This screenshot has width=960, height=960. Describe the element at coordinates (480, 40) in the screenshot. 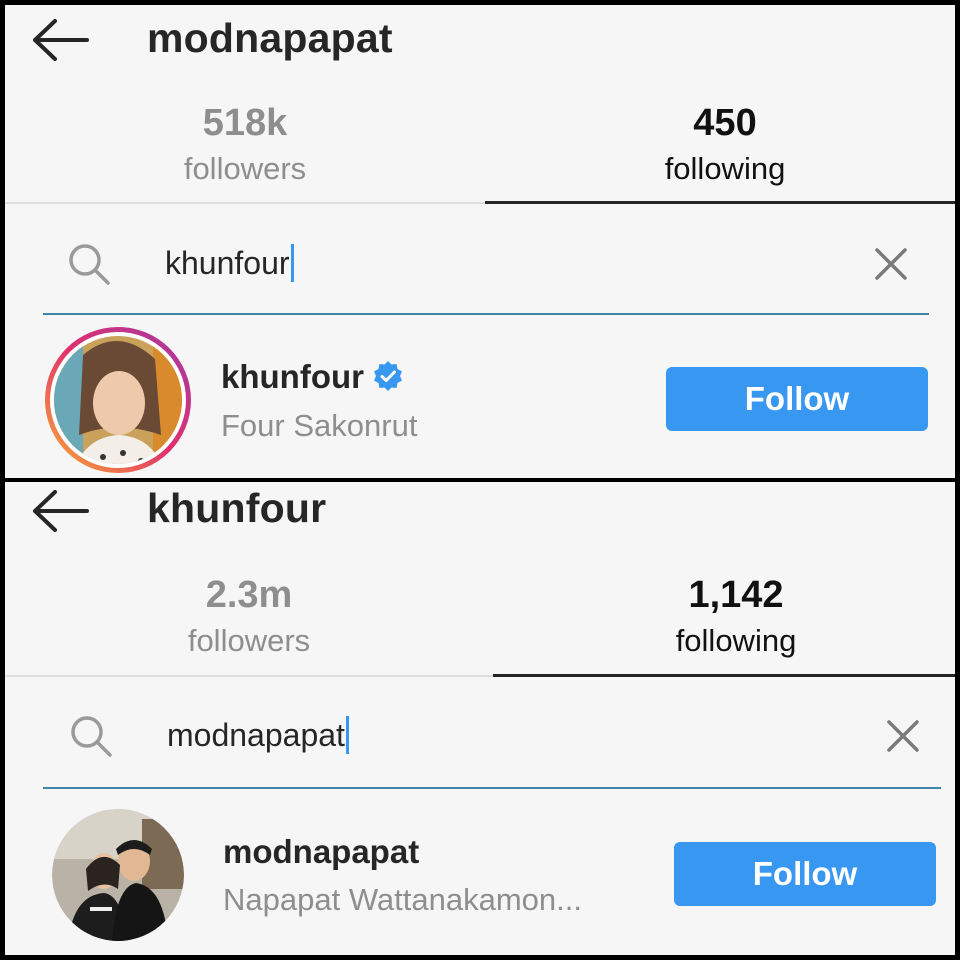

I see `profile-header: modnapapat` at that location.